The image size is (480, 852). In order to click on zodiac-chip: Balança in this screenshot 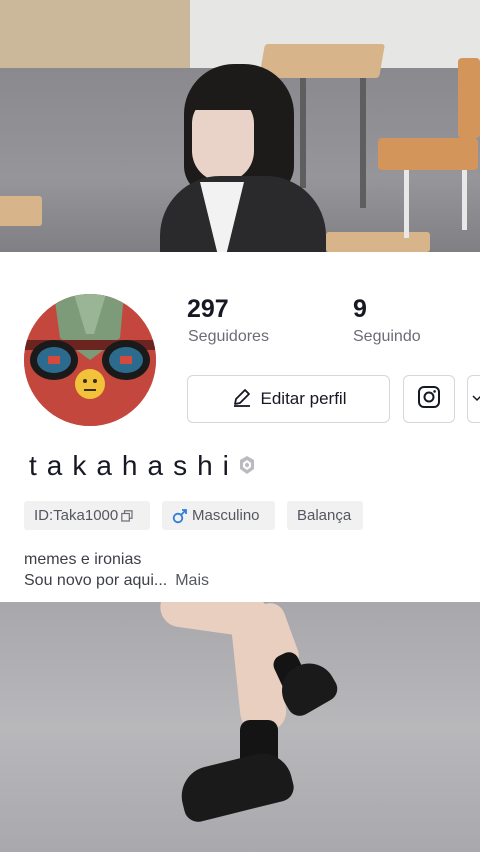, I will do `click(325, 515)`.